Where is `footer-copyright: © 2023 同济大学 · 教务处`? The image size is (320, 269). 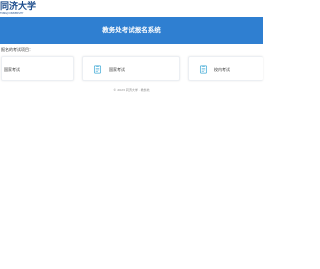
footer-copyright: © 2023 同济大学 · 教务处 is located at coordinates (131, 90).